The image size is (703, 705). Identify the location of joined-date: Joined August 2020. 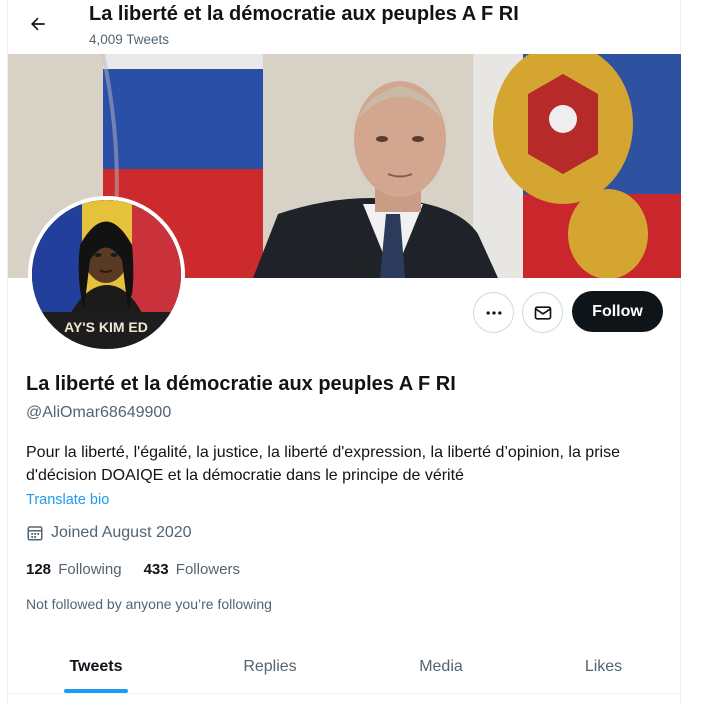
(109, 533).